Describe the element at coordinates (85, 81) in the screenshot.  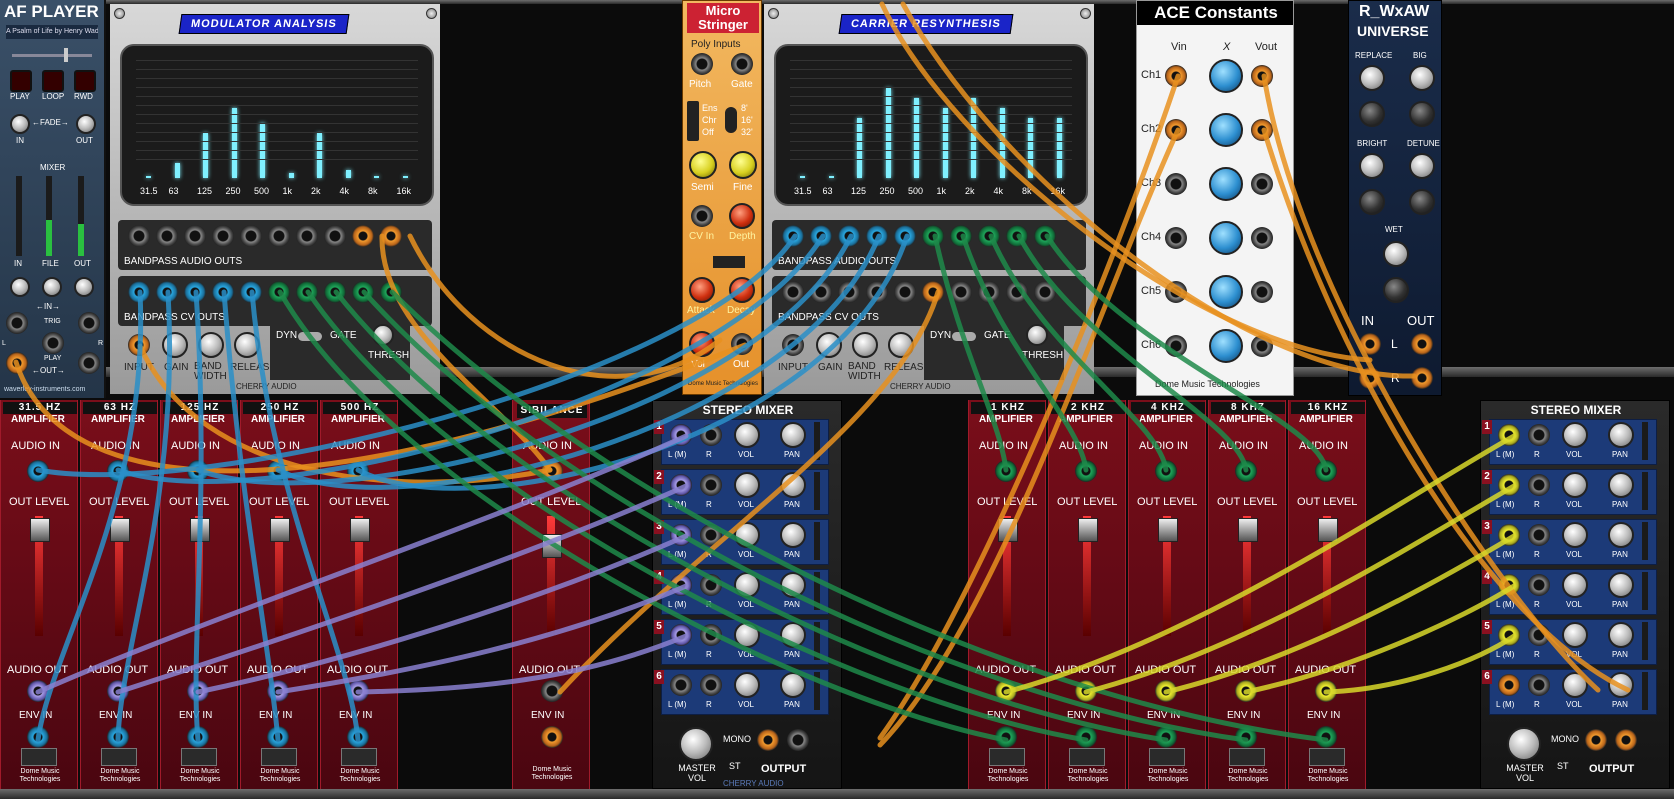
I see `rwd-button` at that location.